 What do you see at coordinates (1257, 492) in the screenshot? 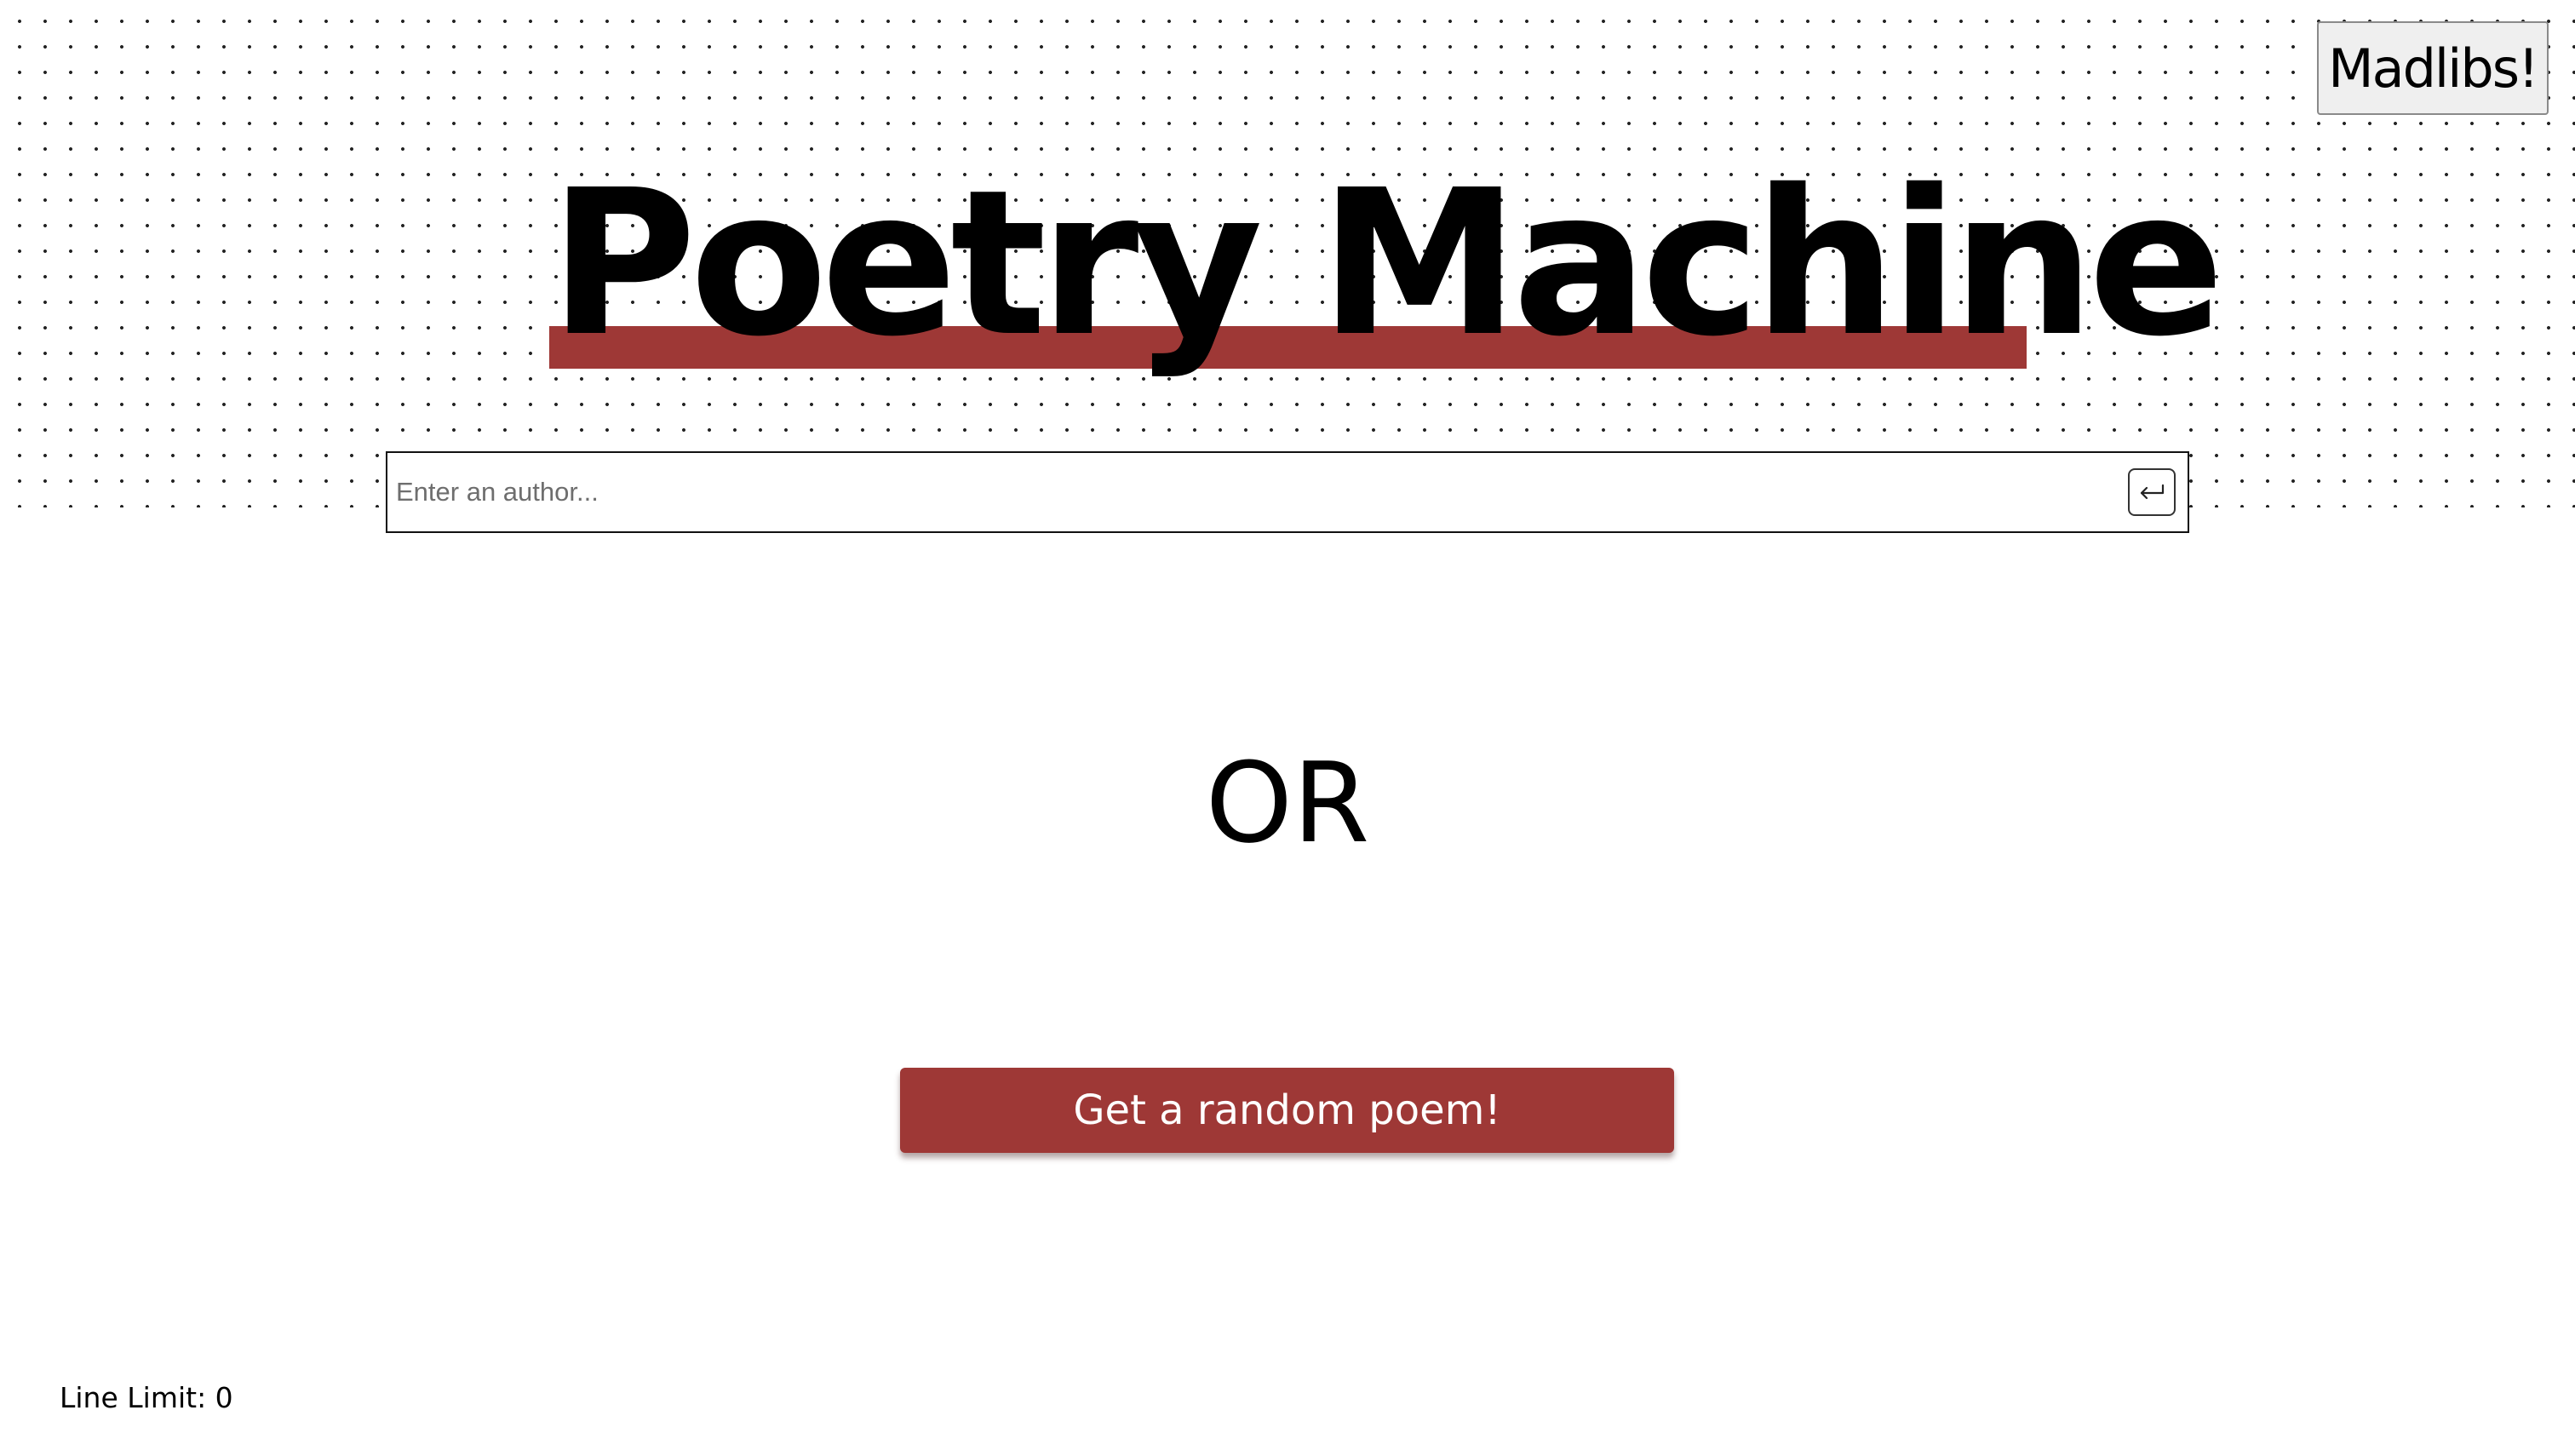
I see `author-search-input` at bounding box center [1257, 492].